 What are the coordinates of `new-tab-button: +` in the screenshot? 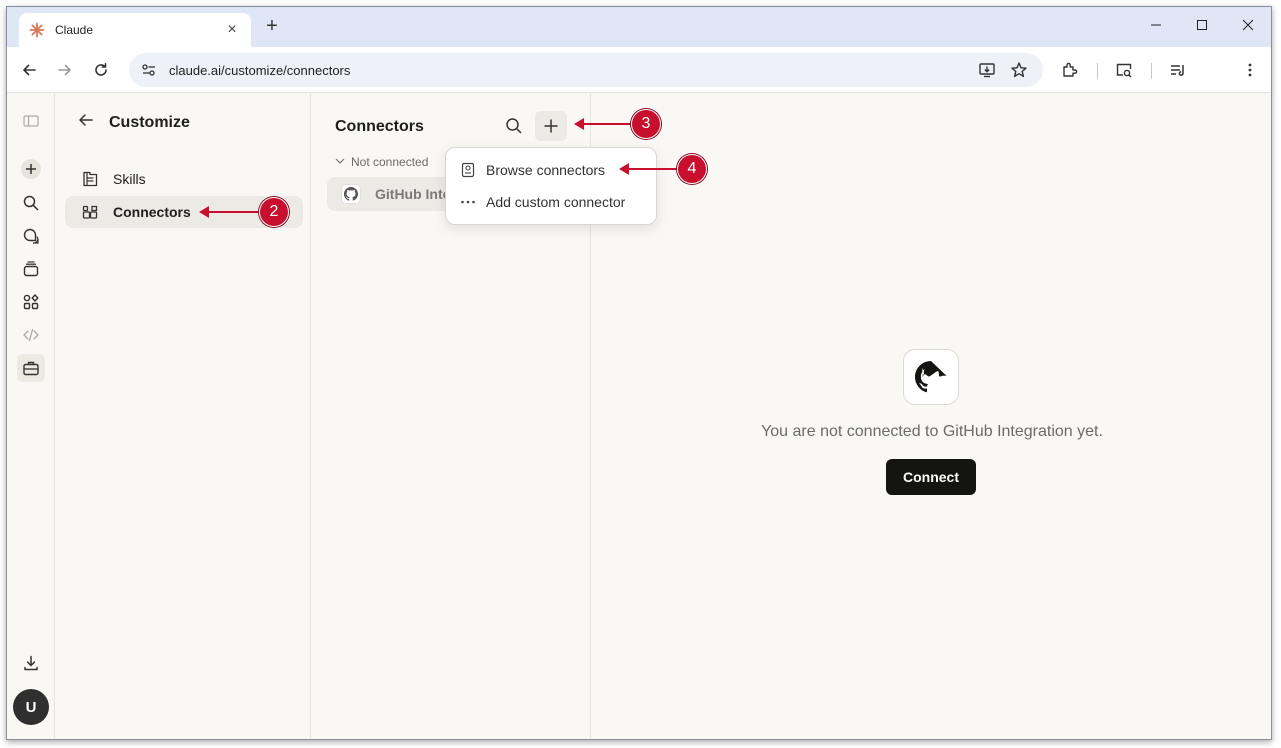 It's located at (272, 26).